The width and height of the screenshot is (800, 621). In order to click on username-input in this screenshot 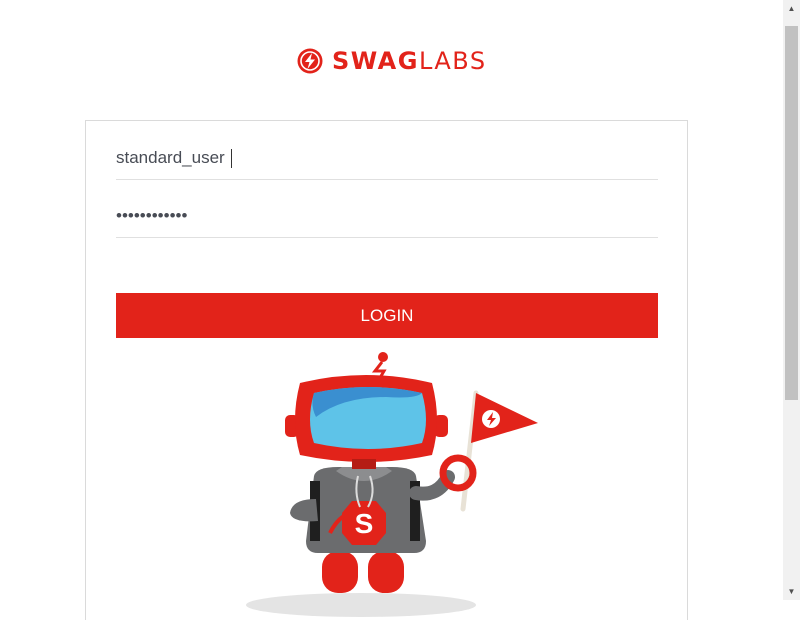, I will do `click(387, 158)`.